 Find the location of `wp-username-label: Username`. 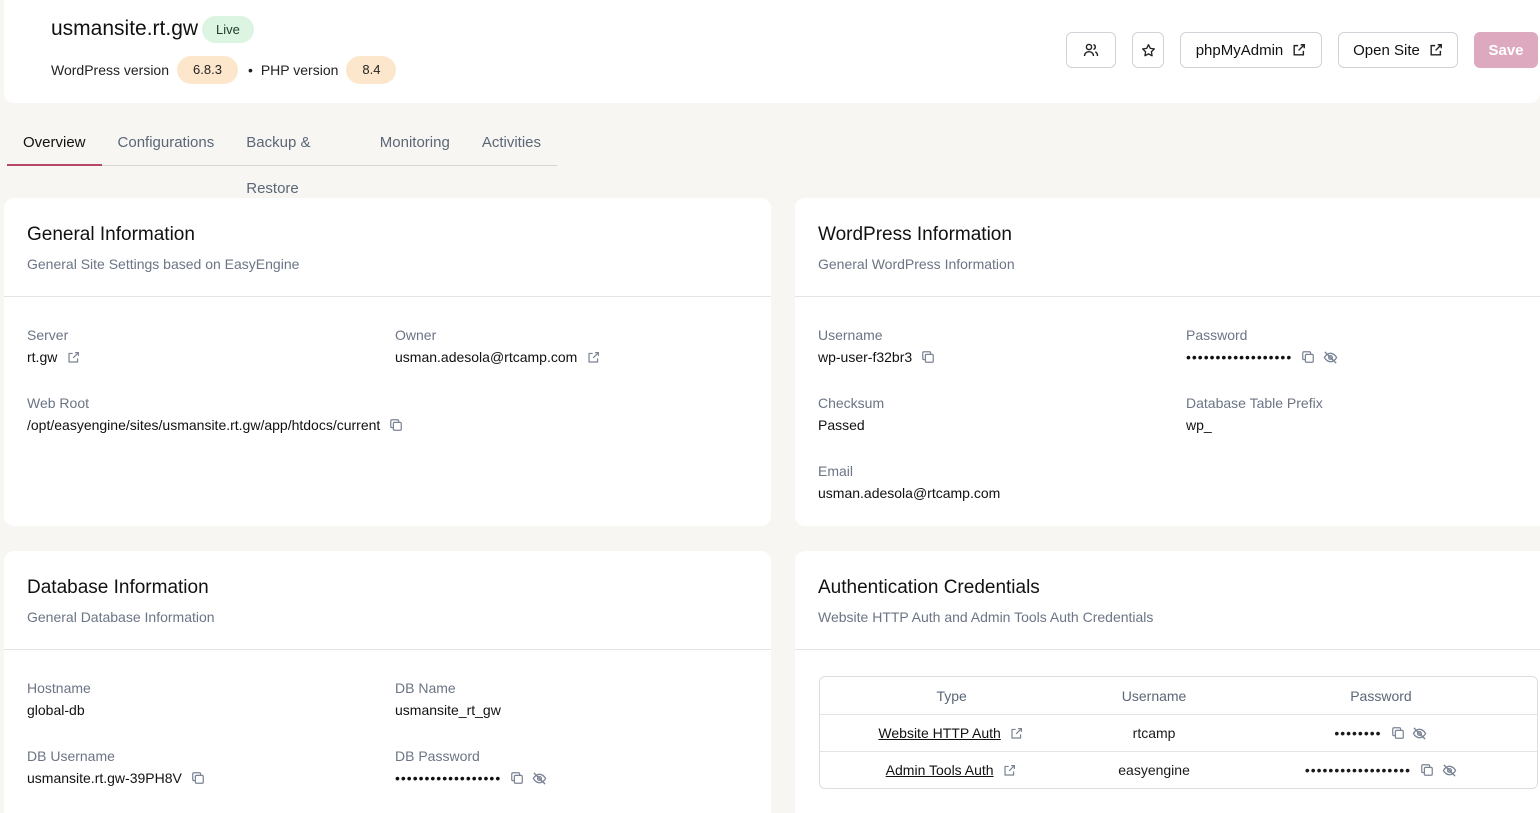

wp-username-label: Username is located at coordinates (850, 335).